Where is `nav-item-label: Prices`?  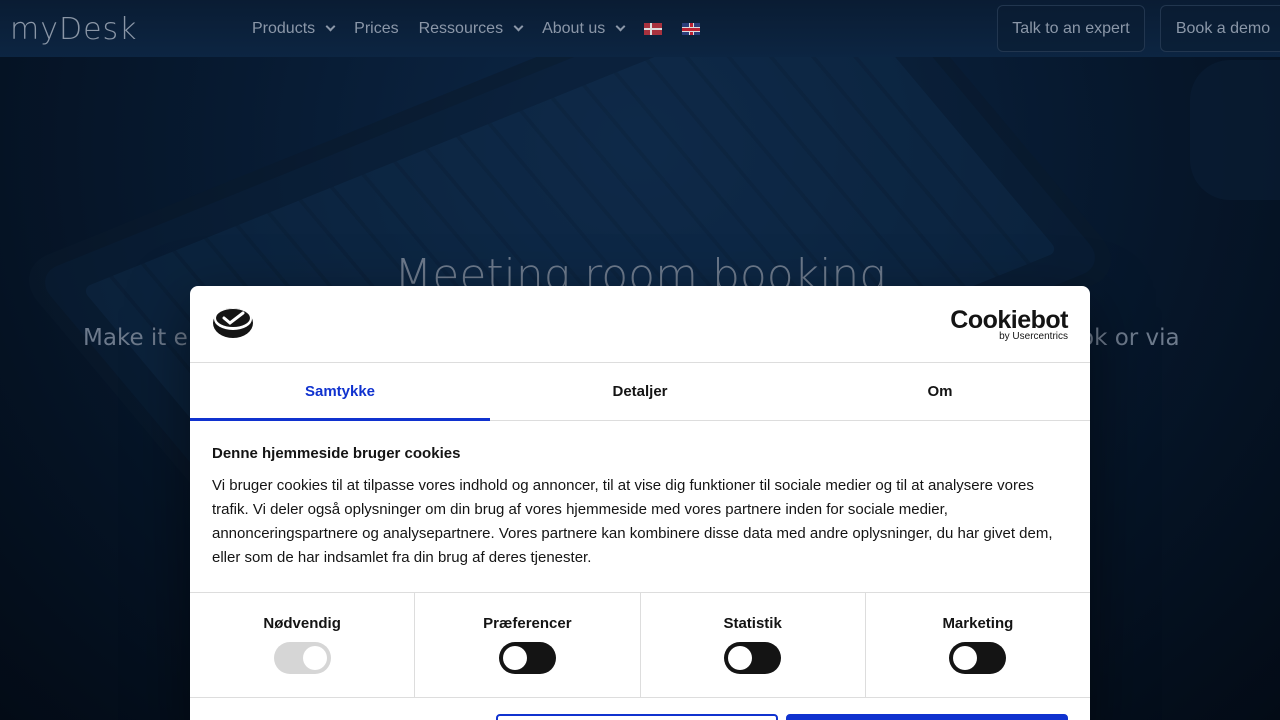
nav-item-label: Prices is located at coordinates (376, 28).